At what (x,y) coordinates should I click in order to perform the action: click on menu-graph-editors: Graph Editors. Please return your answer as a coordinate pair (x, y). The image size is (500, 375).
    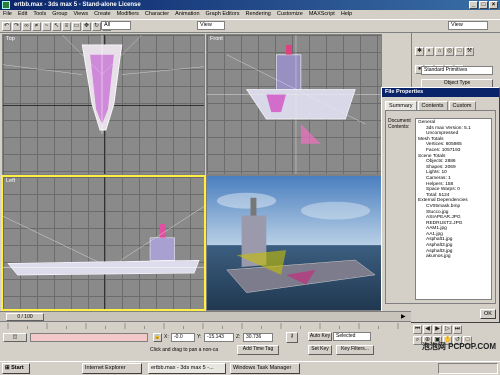
    Looking at the image, I should click on (223, 14).